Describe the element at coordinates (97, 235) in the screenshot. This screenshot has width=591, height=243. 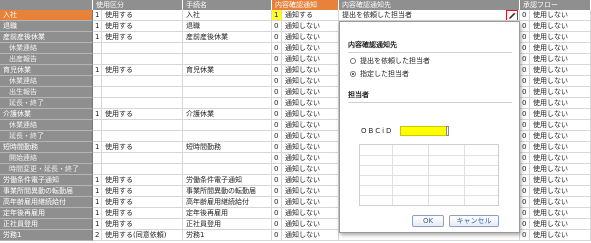
I see `usage-number: 2` at that location.